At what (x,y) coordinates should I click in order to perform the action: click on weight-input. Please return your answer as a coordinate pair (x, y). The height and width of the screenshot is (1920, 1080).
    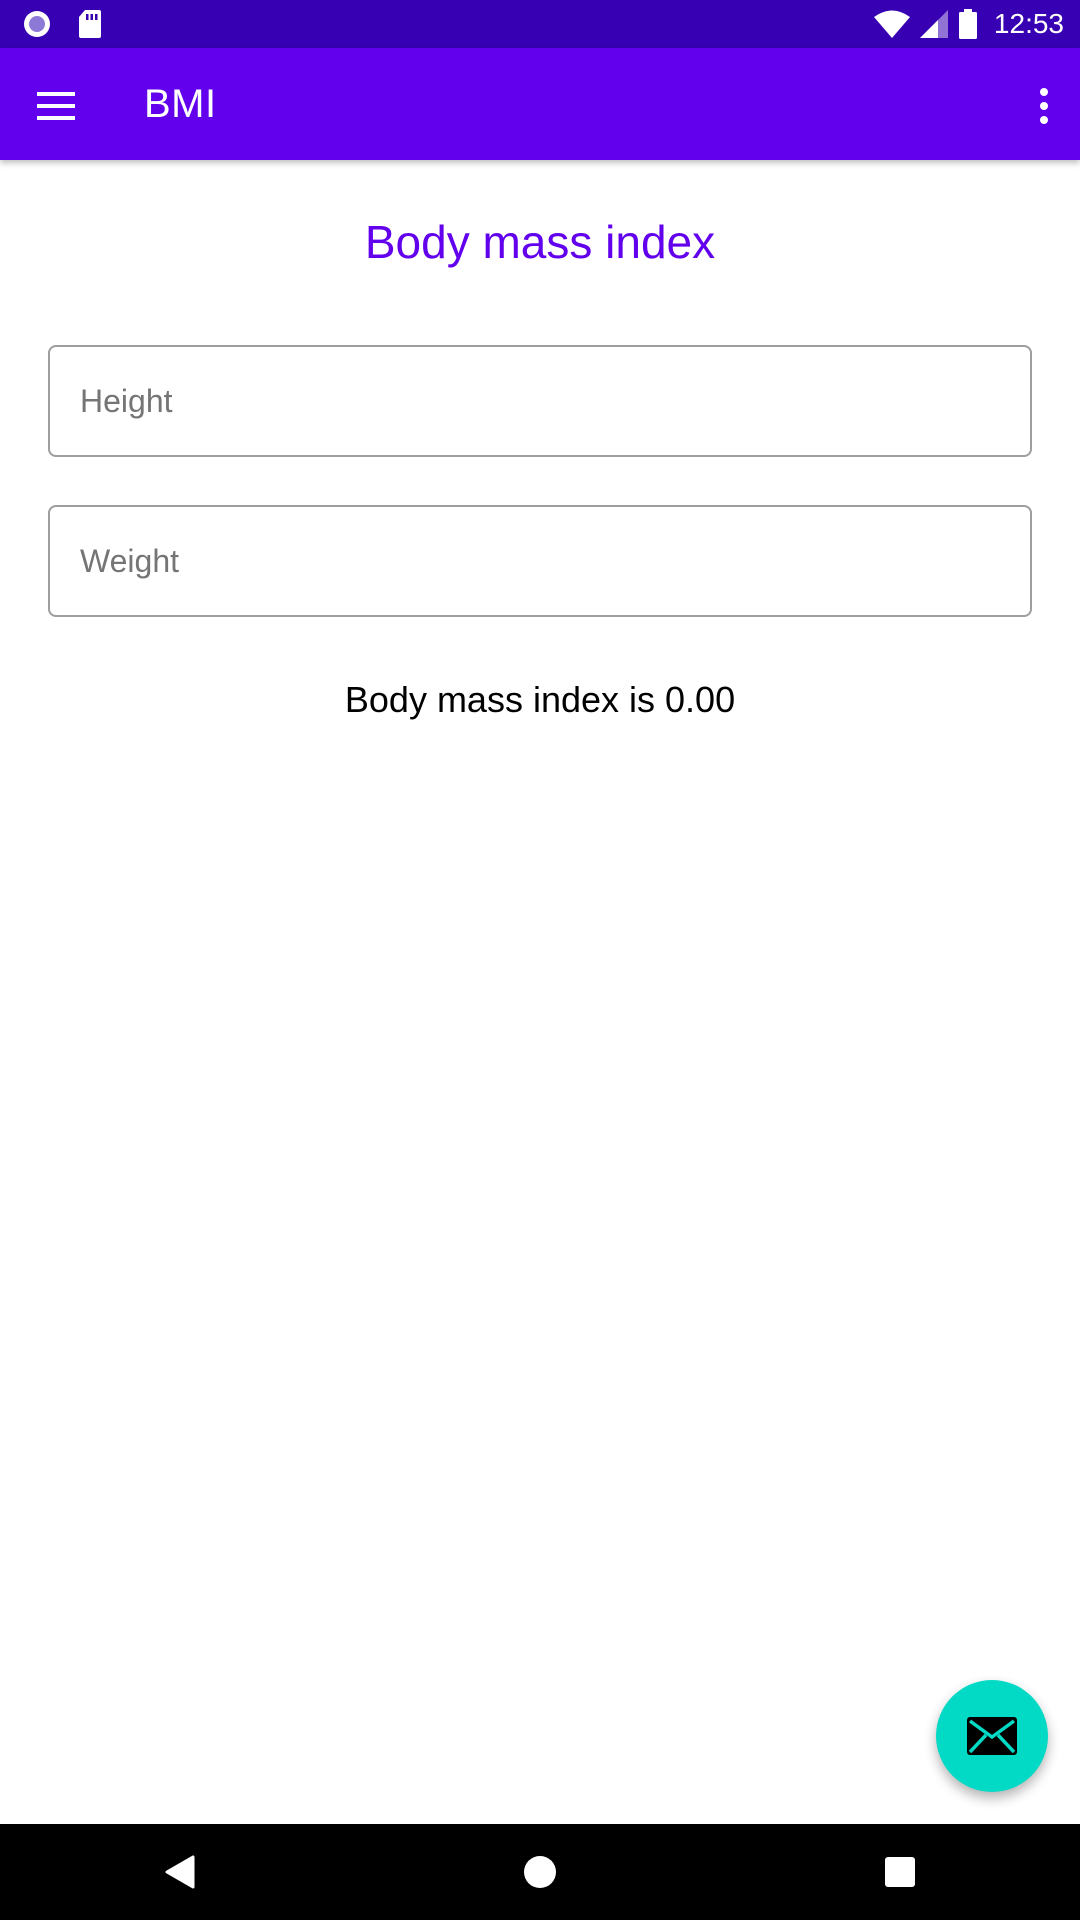
    Looking at the image, I should click on (540, 561).